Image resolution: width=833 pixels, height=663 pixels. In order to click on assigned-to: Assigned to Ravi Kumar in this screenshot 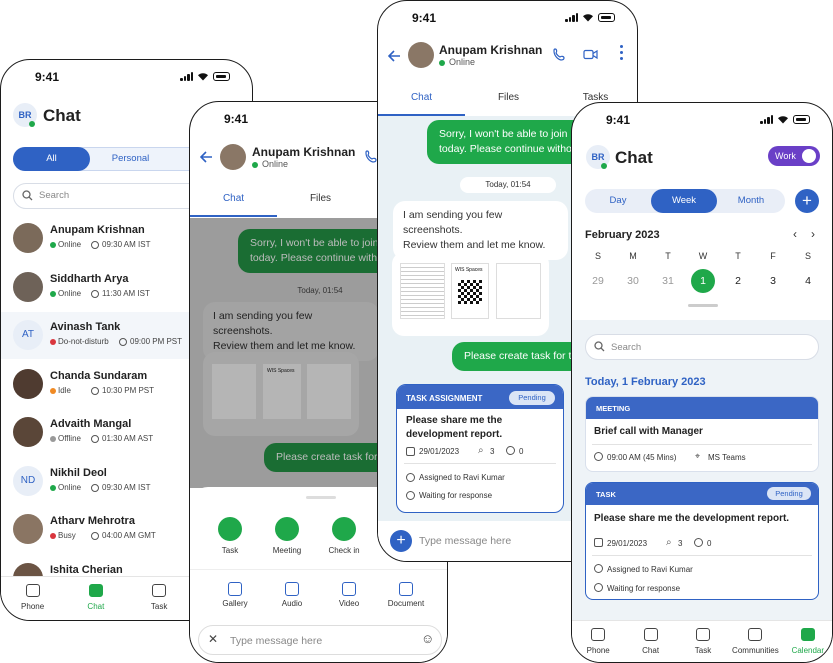, I will do `click(650, 569)`.